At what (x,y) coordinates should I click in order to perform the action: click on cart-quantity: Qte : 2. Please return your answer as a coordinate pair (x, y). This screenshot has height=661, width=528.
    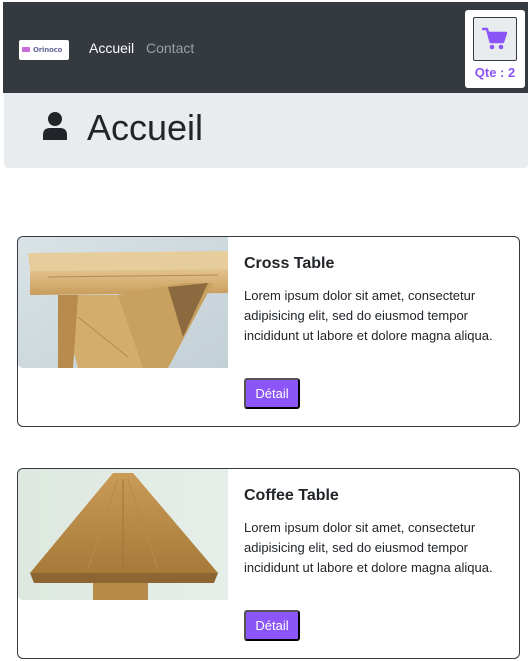
    Looking at the image, I should click on (495, 72).